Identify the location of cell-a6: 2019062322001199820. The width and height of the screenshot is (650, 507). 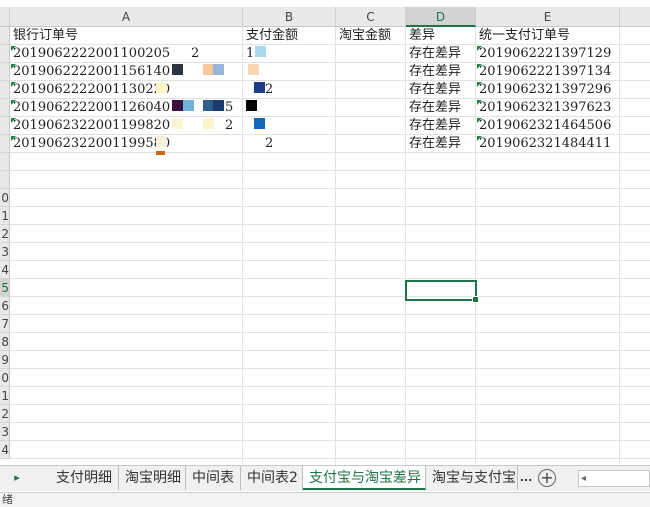
(90, 126).